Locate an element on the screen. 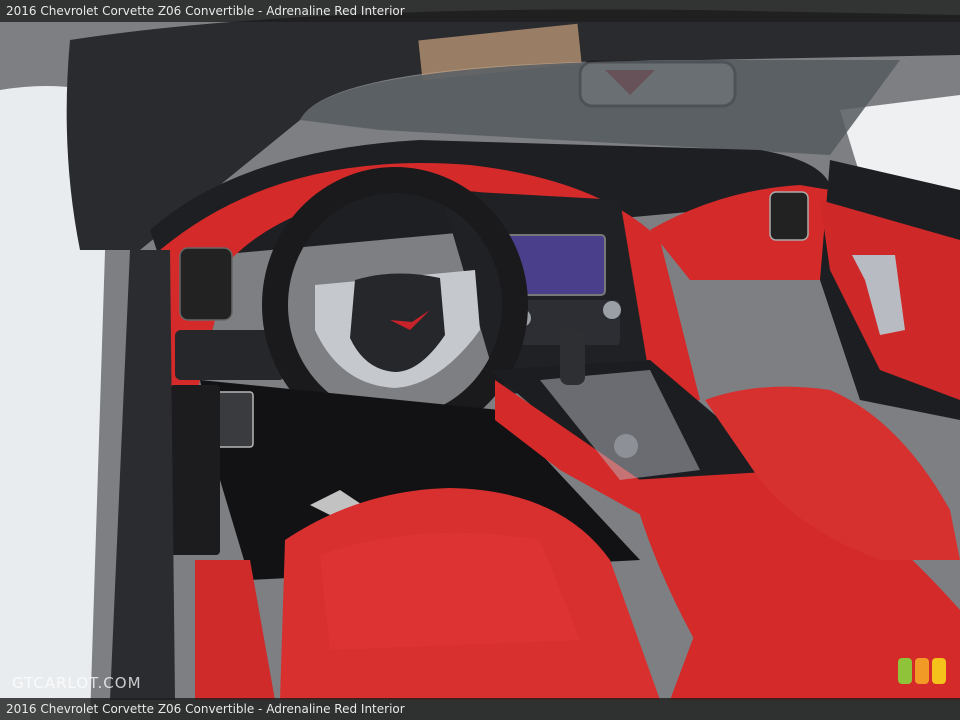 The image size is (960, 720). left-trim-panel is located at coordinates (195, 470).